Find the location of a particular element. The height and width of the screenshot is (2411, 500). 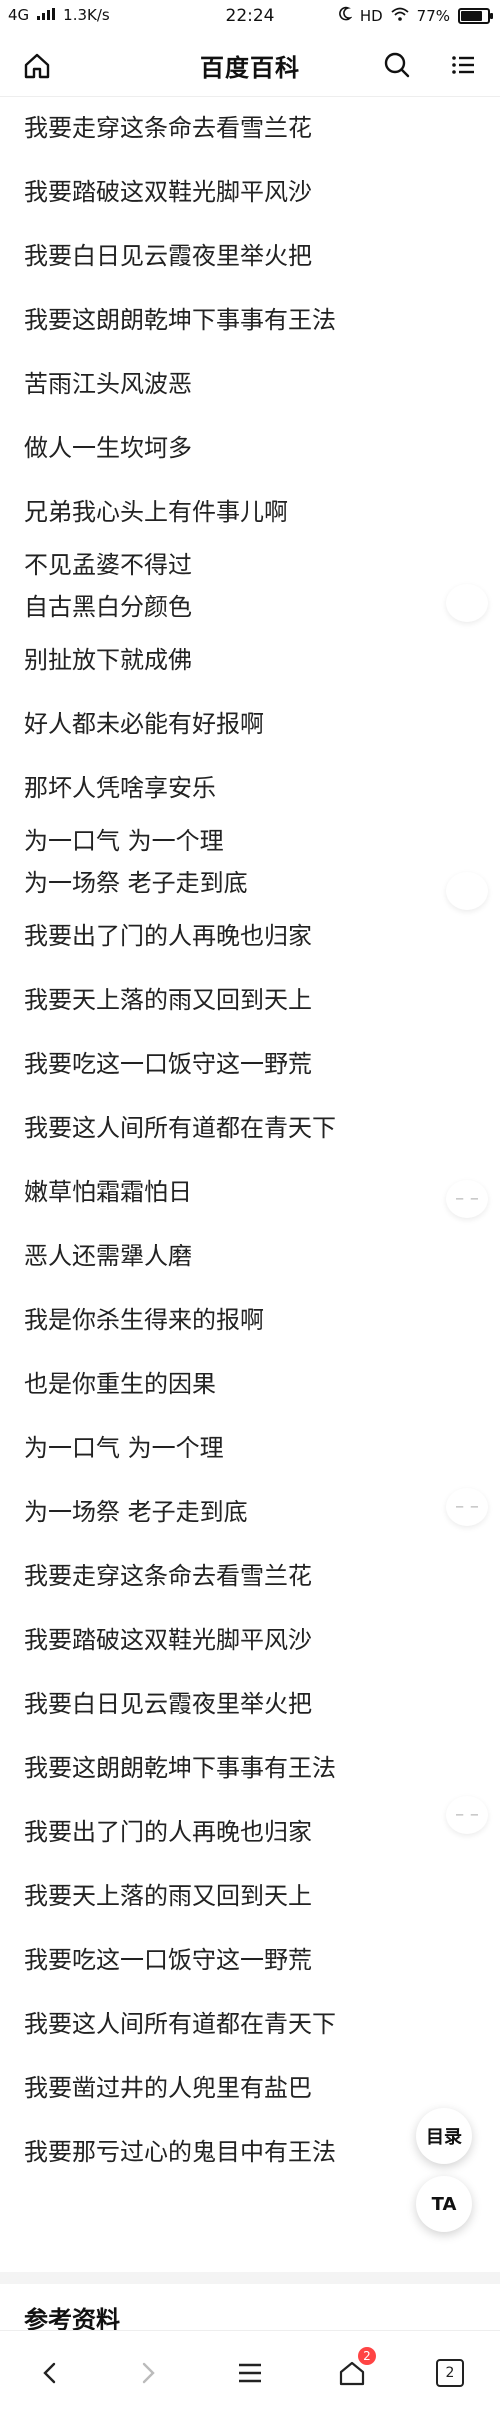

lyric-line: 不见孟婆不得过 is located at coordinates (108, 565).